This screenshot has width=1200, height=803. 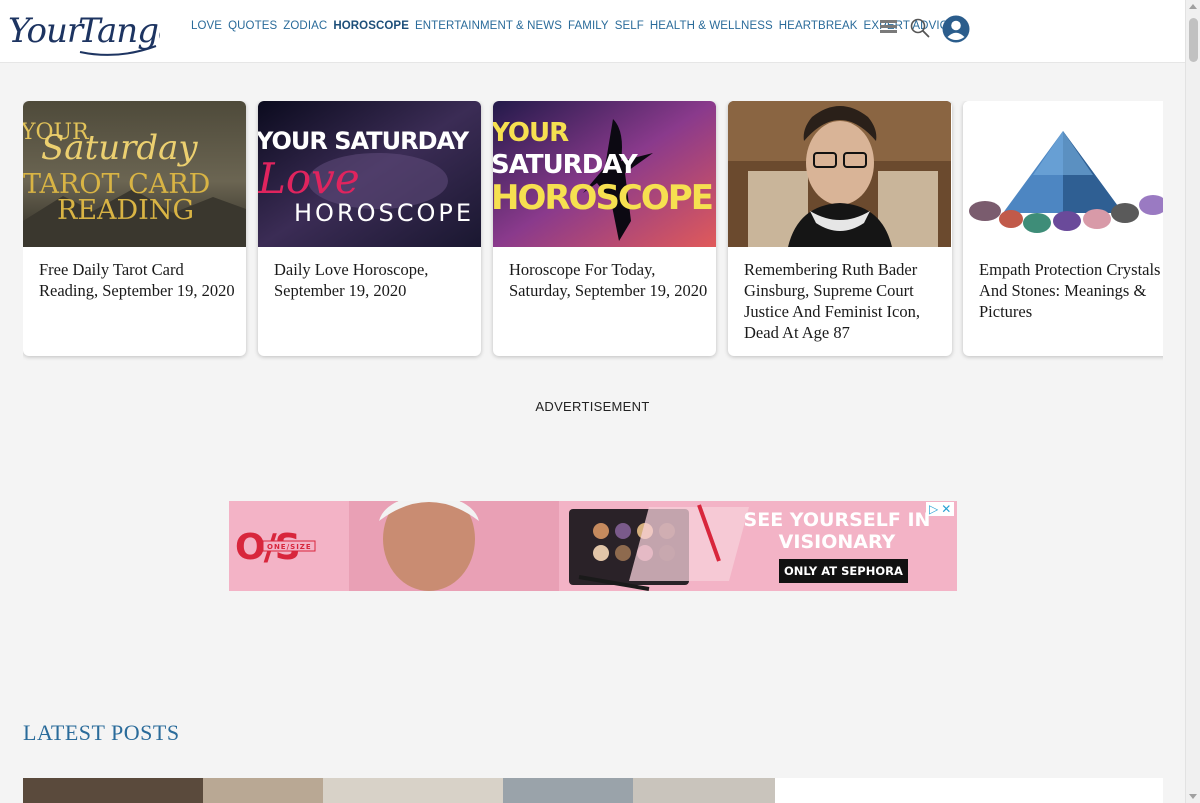 I want to click on page-scrollbar, so click(x=1192, y=401).